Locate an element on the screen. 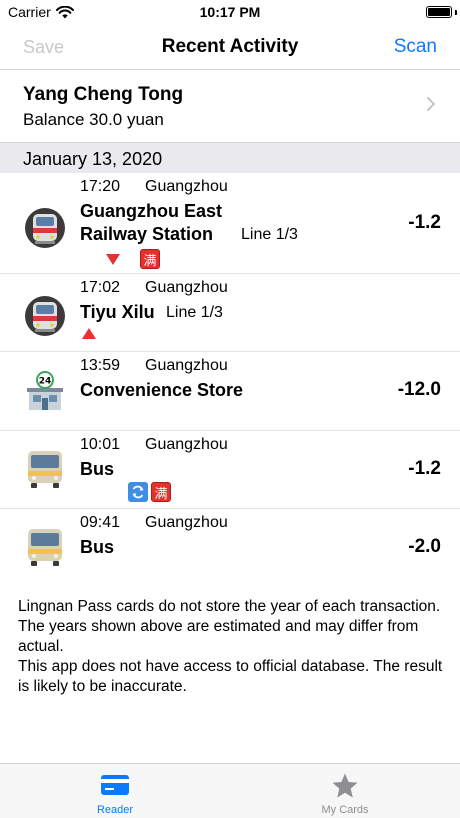 Image resolution: width=460 pixels, height=818 pixels. card-name: Yang Cheng Tong is located at coordinates (103, 94).